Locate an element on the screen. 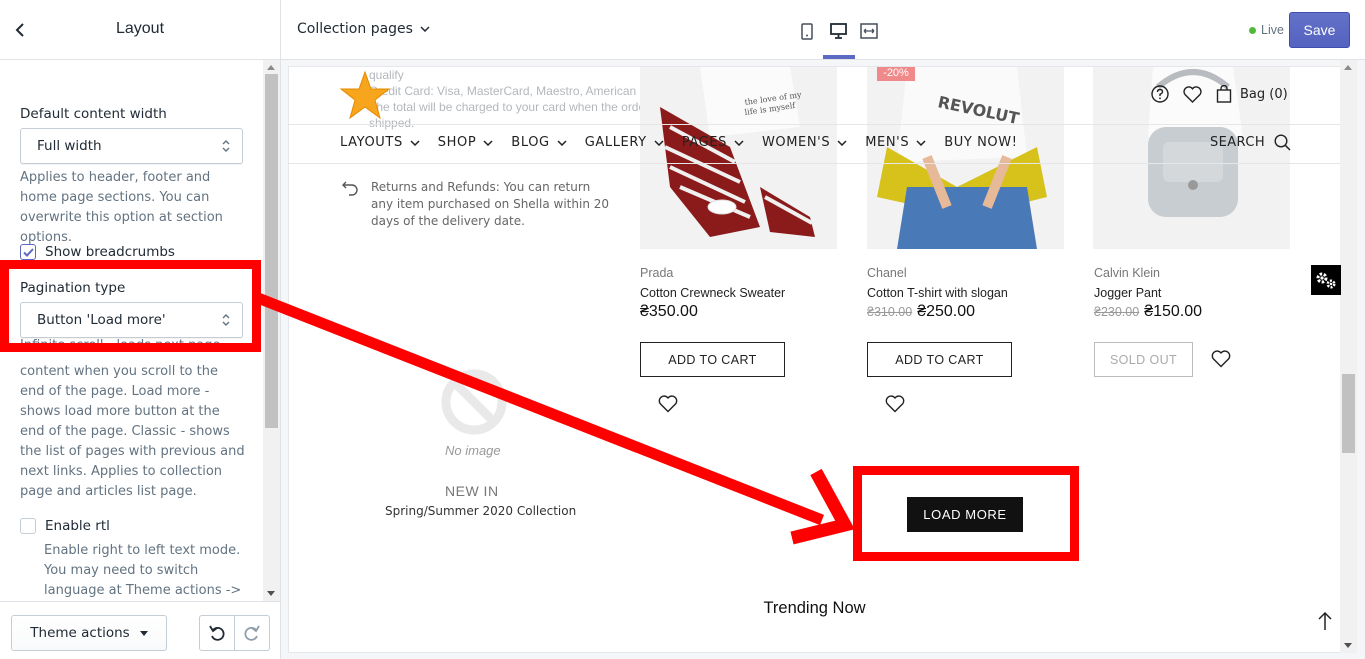 Image resolution: width=1365 pixels, height=659 pixels. desktop-icon is located at coordinates (838, 31).